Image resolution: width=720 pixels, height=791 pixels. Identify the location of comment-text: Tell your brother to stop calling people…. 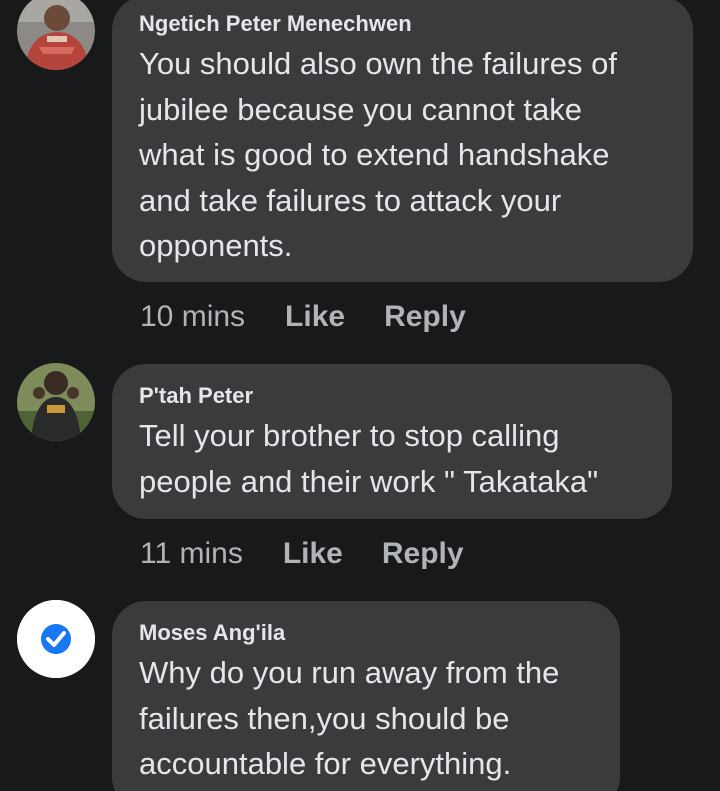
(392, 458).